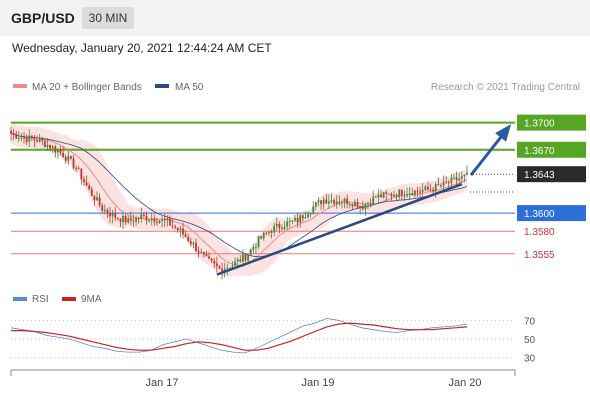 The image size is (590, 400). What do you see at coordinates (539, 151) in the screenshot?
I see `level-label-1-3670: 1.3670` at bounding box center [539, 151].